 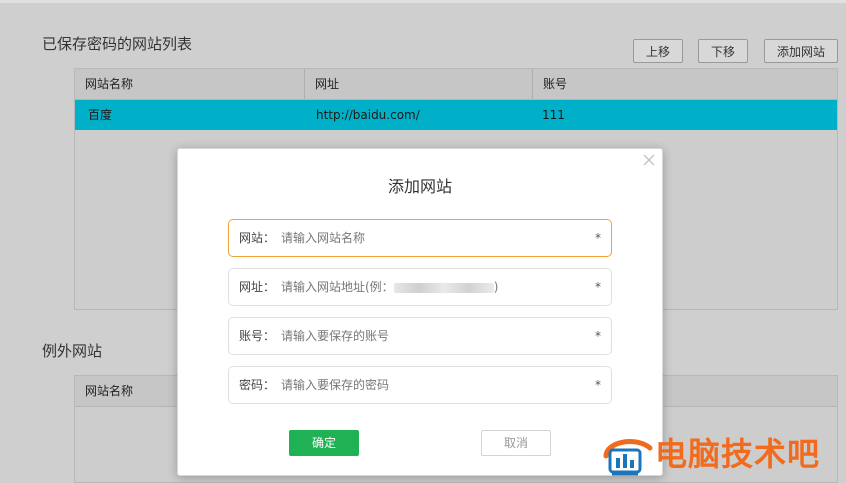 What do you see at coordinates (496, 287) in the screenshot?
I see `url-placeholder-end: )` at bounding box center [496, 287].